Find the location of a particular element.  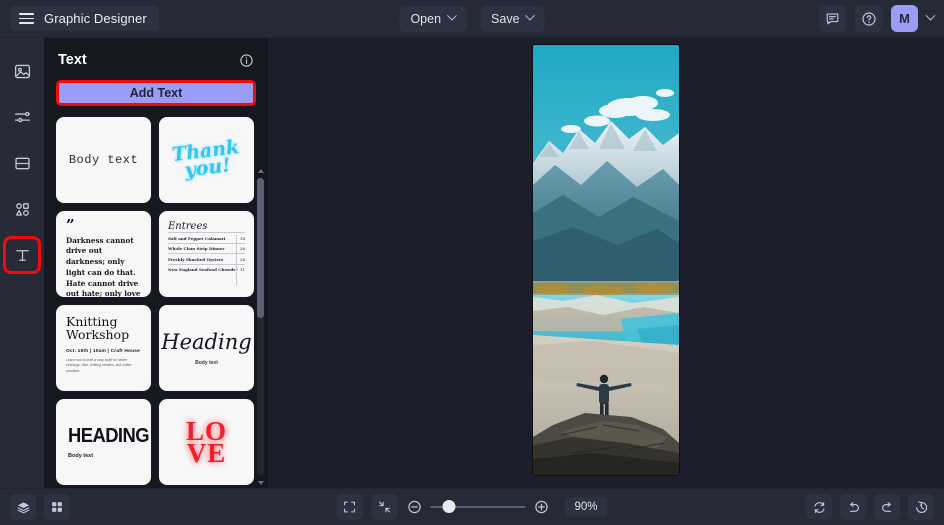

comment-icon is located at coordinates (832, 19).